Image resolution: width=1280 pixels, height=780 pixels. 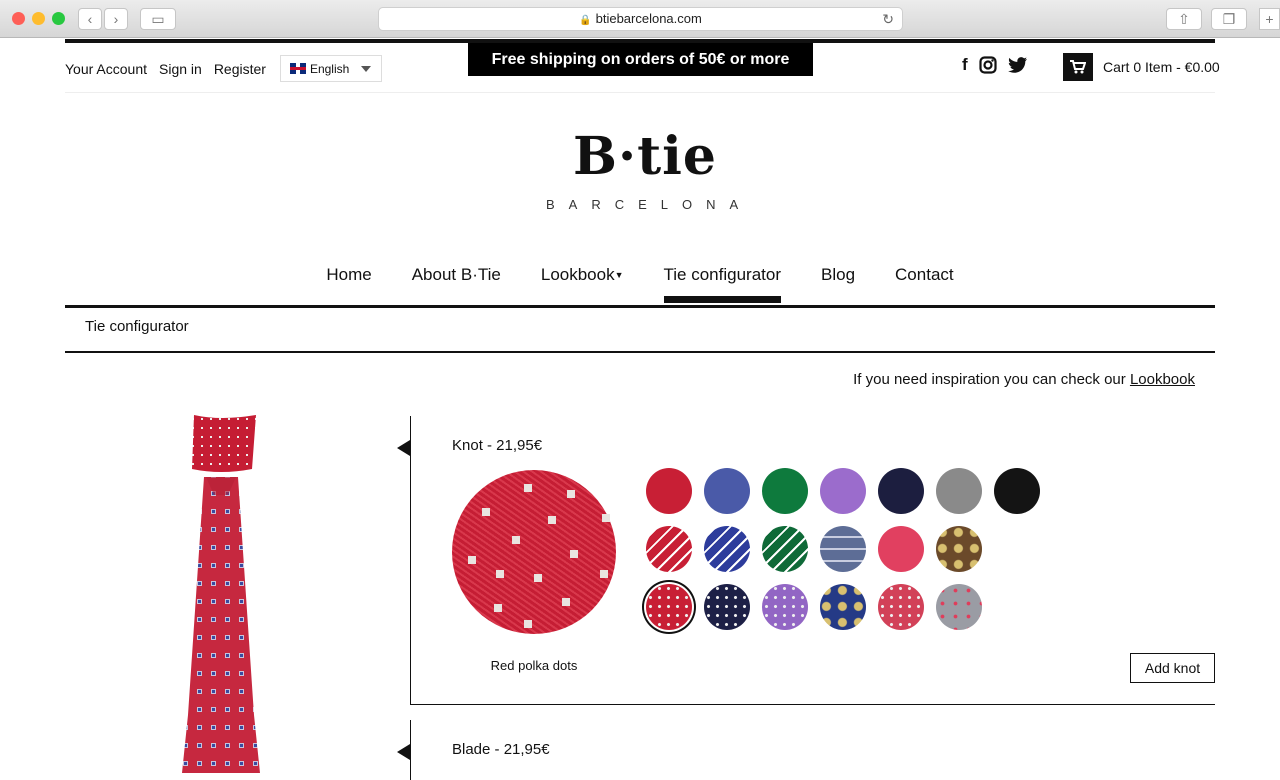 What do you see at coordinates (988, 65) in the screenshot?
I see `instagram-icon` at bounding box center [988, 65].